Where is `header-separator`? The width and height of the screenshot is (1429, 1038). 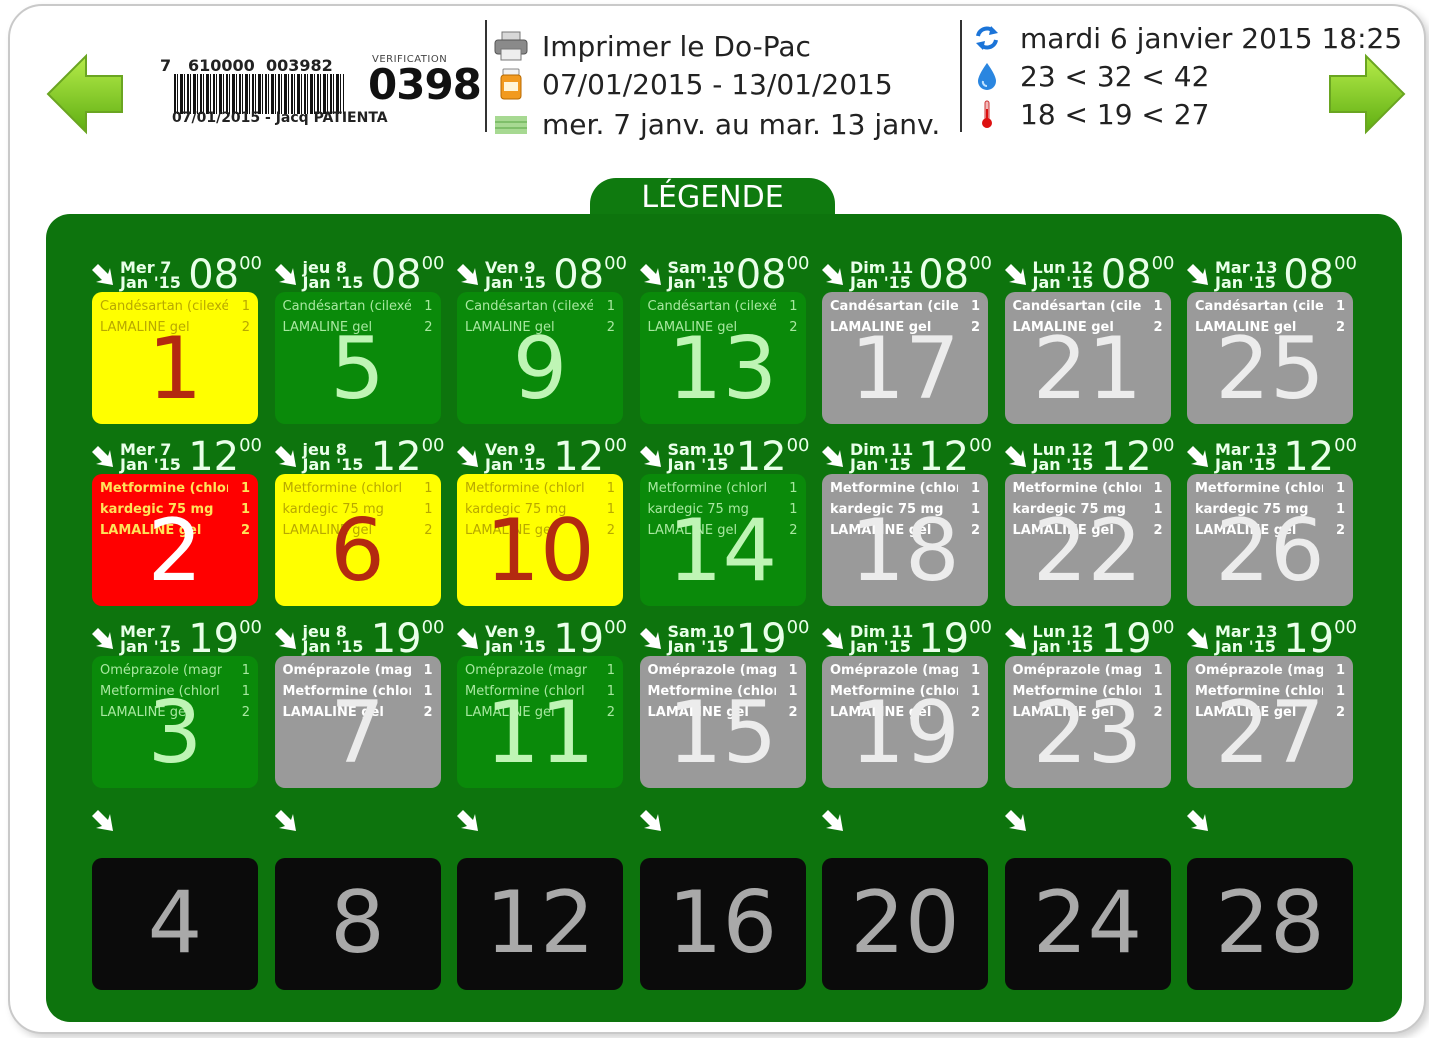 header-separator is located at coordinates (486, 76).